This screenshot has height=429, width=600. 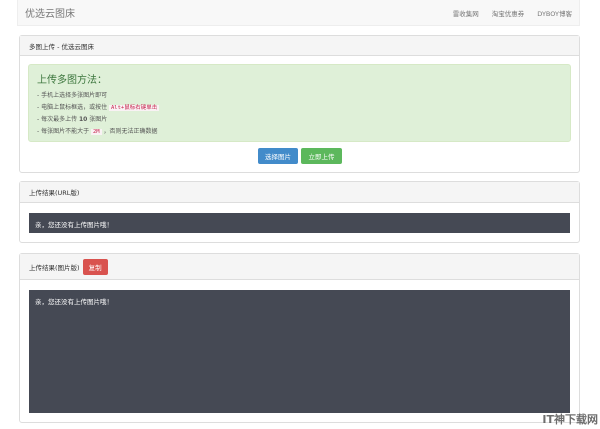 I want to click on panel-title: 上传结果(图片版), so click(x=54, y=267).